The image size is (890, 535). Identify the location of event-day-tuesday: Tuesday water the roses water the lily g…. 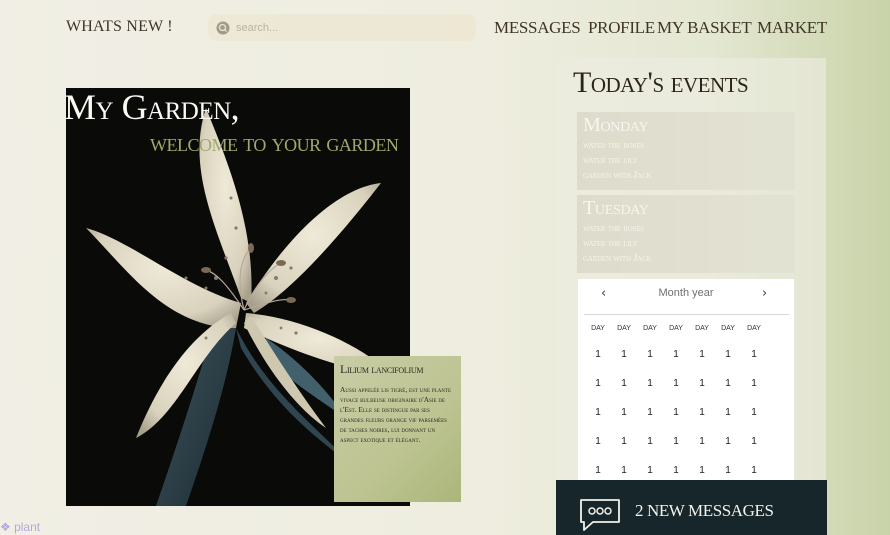
(686, 234).